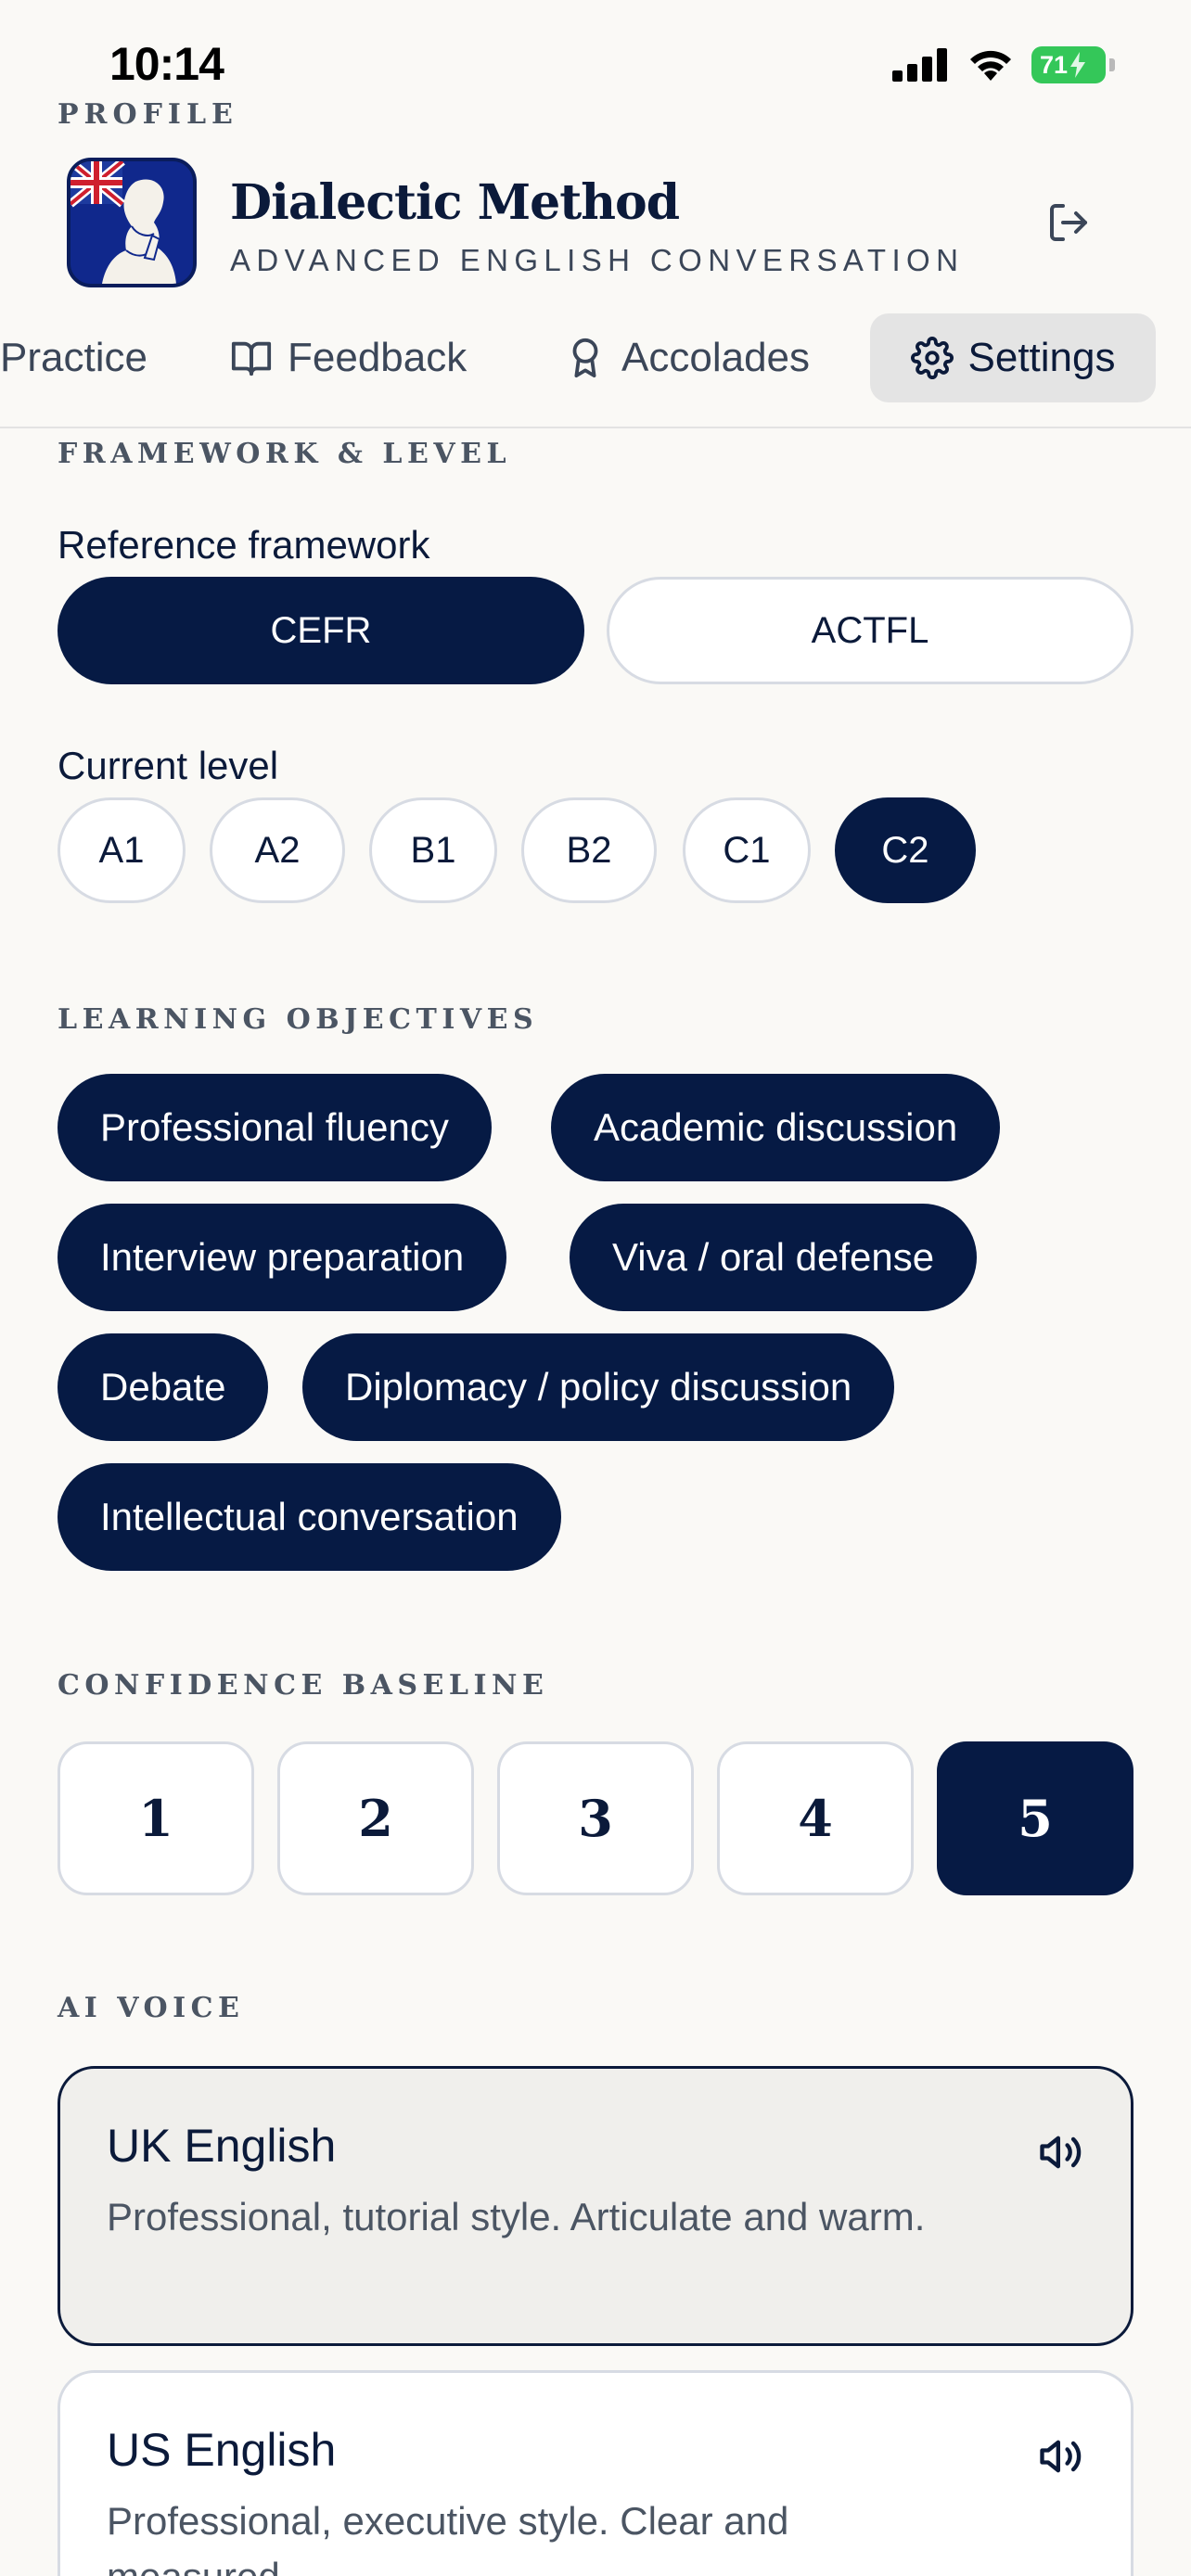  What do you see at coordinates (774, 1257) in the screenshot?
I see `objective-chip-viva-oral-defense: Viva / oral defense` at bounding box center [774, 1257].